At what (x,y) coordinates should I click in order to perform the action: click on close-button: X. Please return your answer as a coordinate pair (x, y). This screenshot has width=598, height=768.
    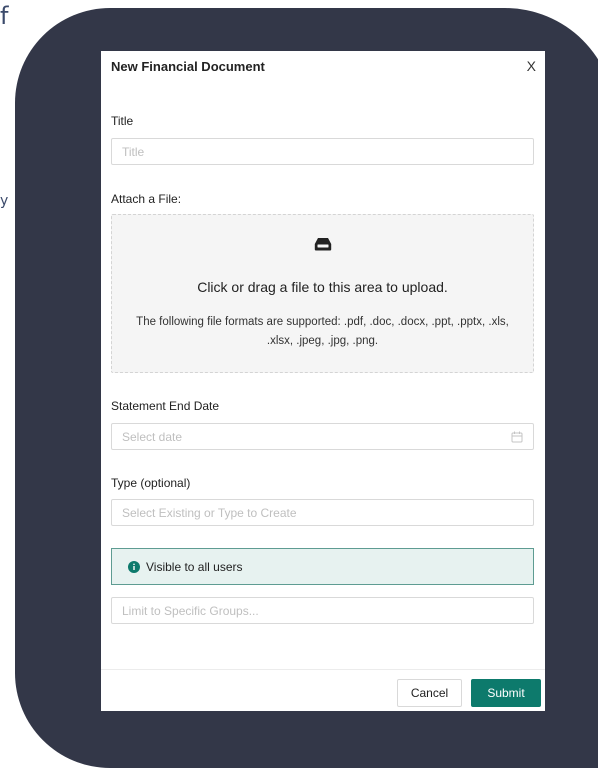
    Looking at the image, I should click on (531, 66).